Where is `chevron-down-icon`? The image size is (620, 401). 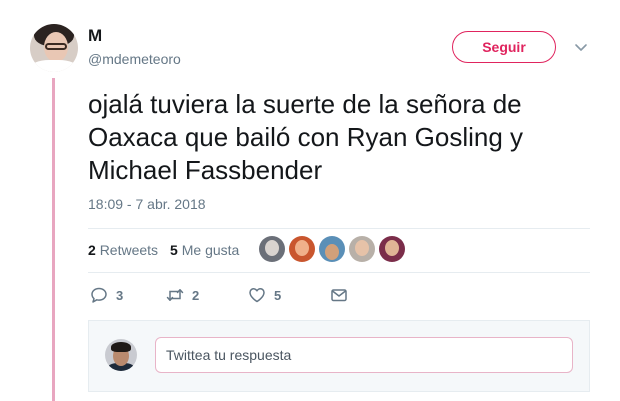 chevron-down-icon is located at coordinates (581, 47).